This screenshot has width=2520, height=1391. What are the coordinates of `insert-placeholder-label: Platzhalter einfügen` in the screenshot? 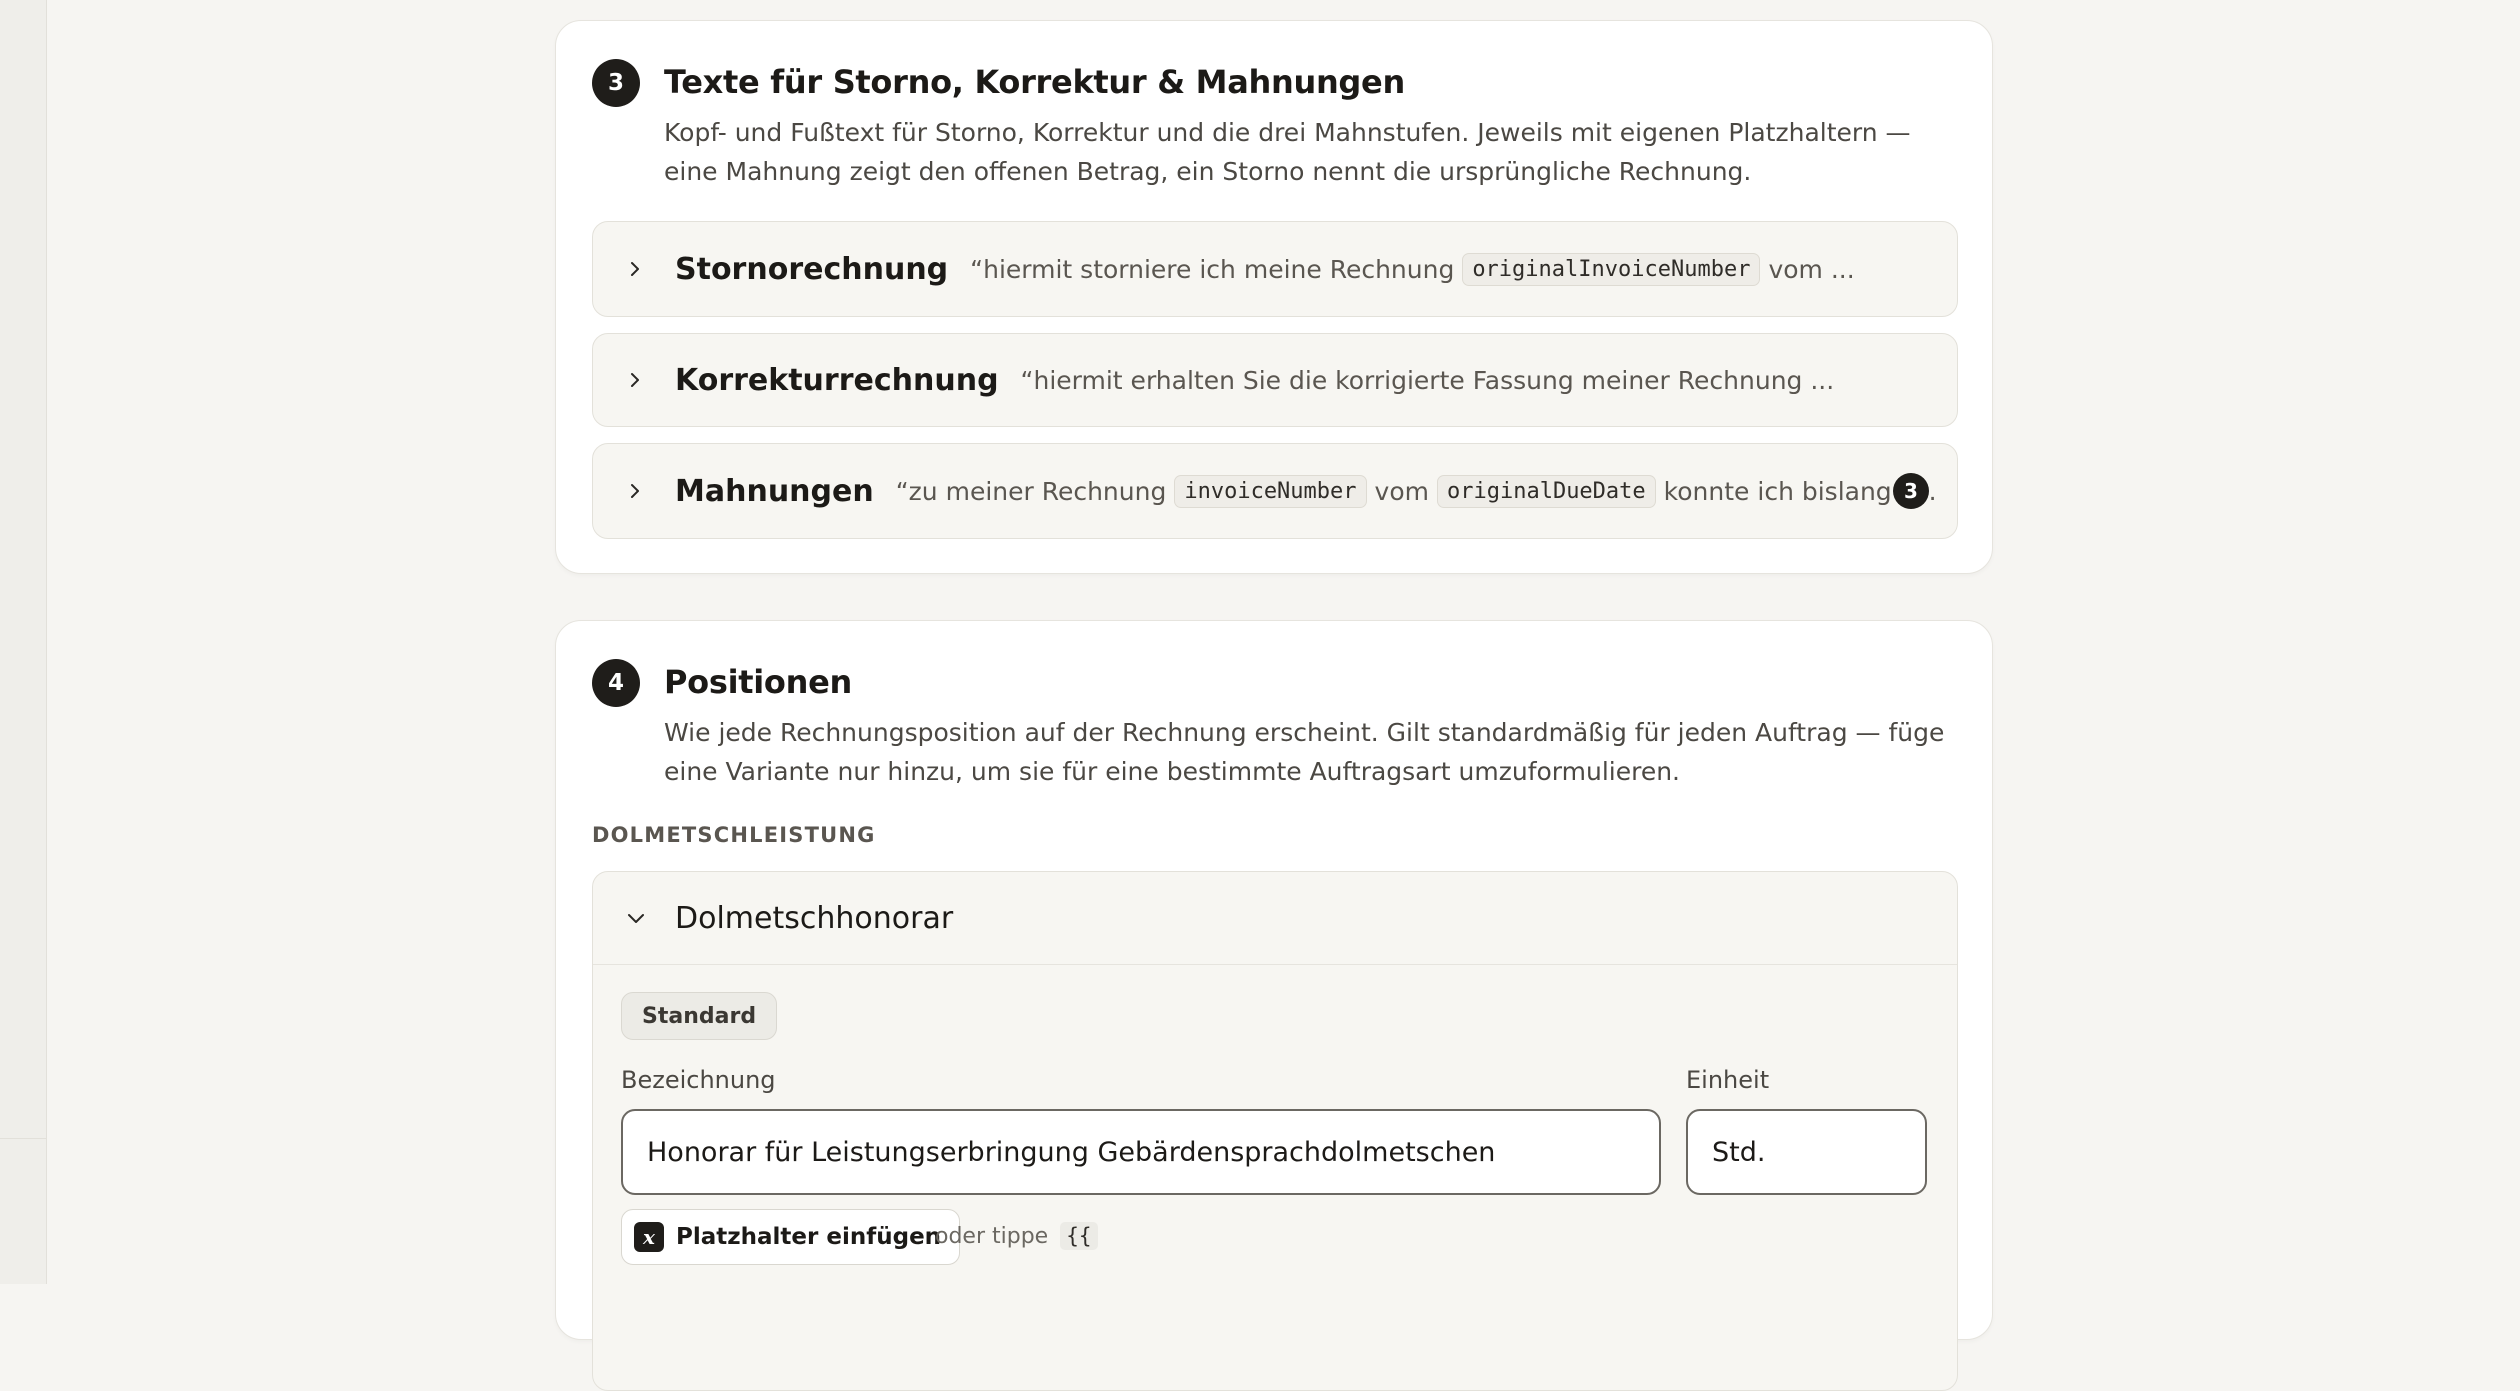 It's located at (809, 1237).